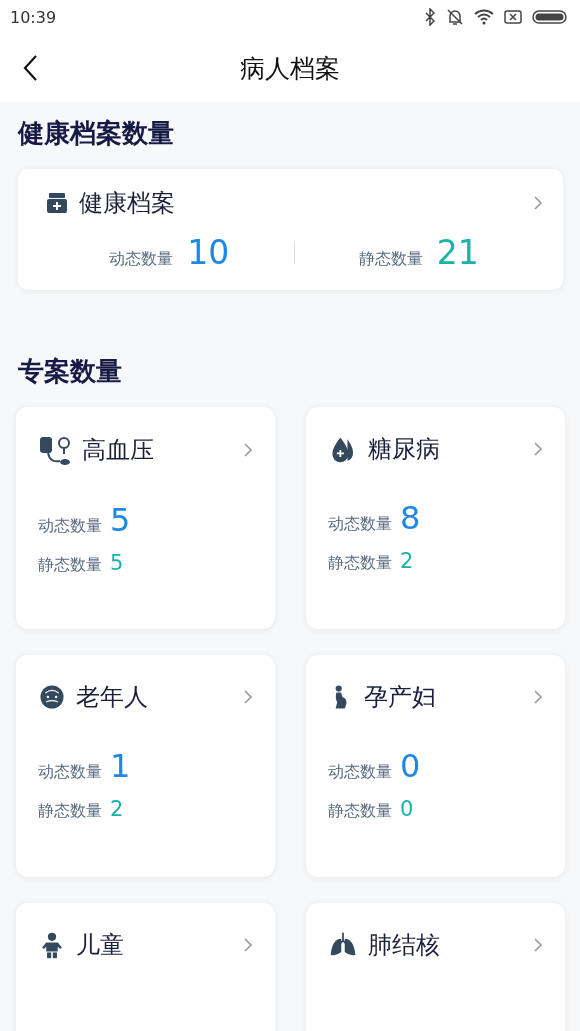  Describe the element at coordinates (484, 17) in the screenshot. I see `wifi-icon` at that location.